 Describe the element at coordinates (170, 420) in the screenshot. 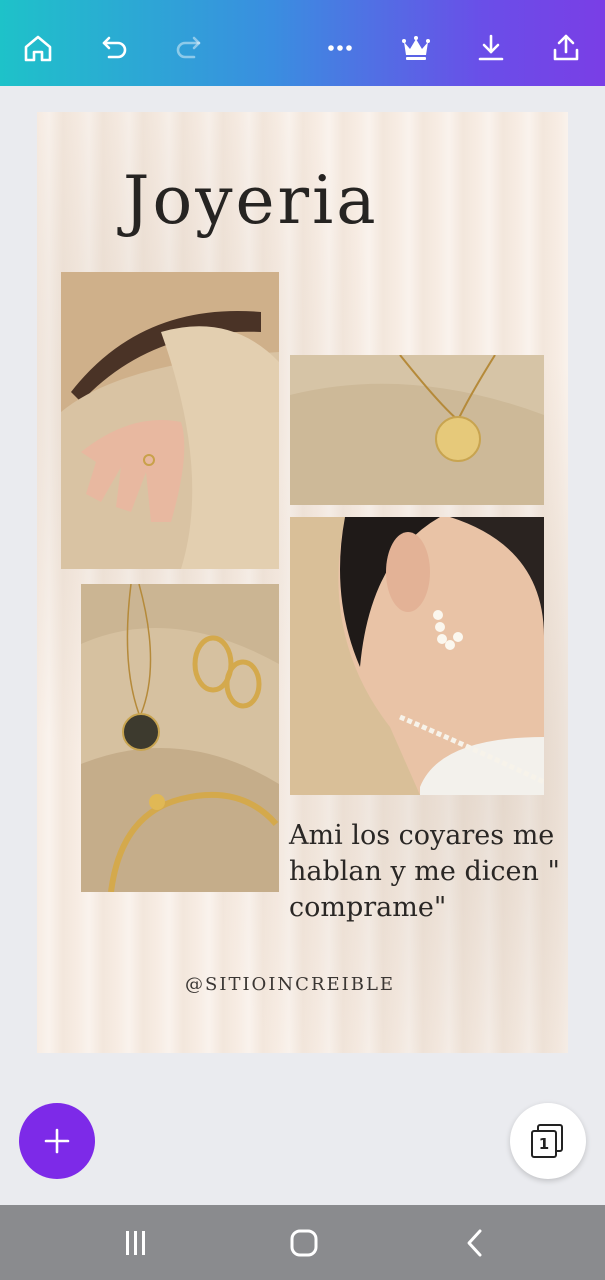

I see `hand-with-ring-photo` at that location.